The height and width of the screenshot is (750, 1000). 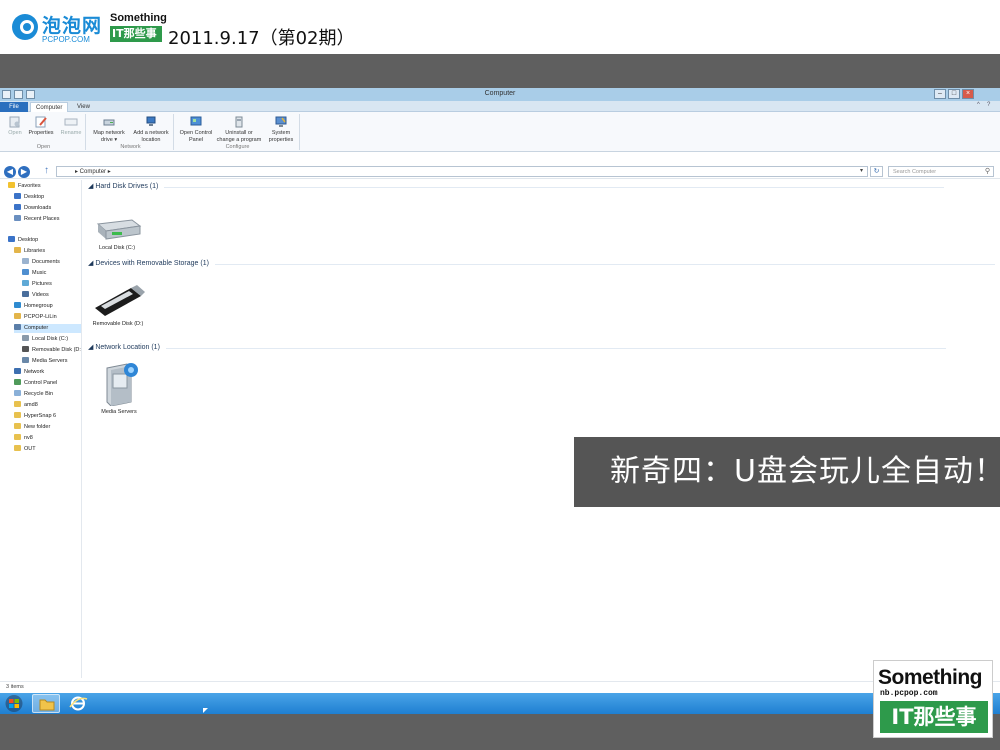 I want to click on nav-item: HyperSnap 6, so click(x=35, y=416).